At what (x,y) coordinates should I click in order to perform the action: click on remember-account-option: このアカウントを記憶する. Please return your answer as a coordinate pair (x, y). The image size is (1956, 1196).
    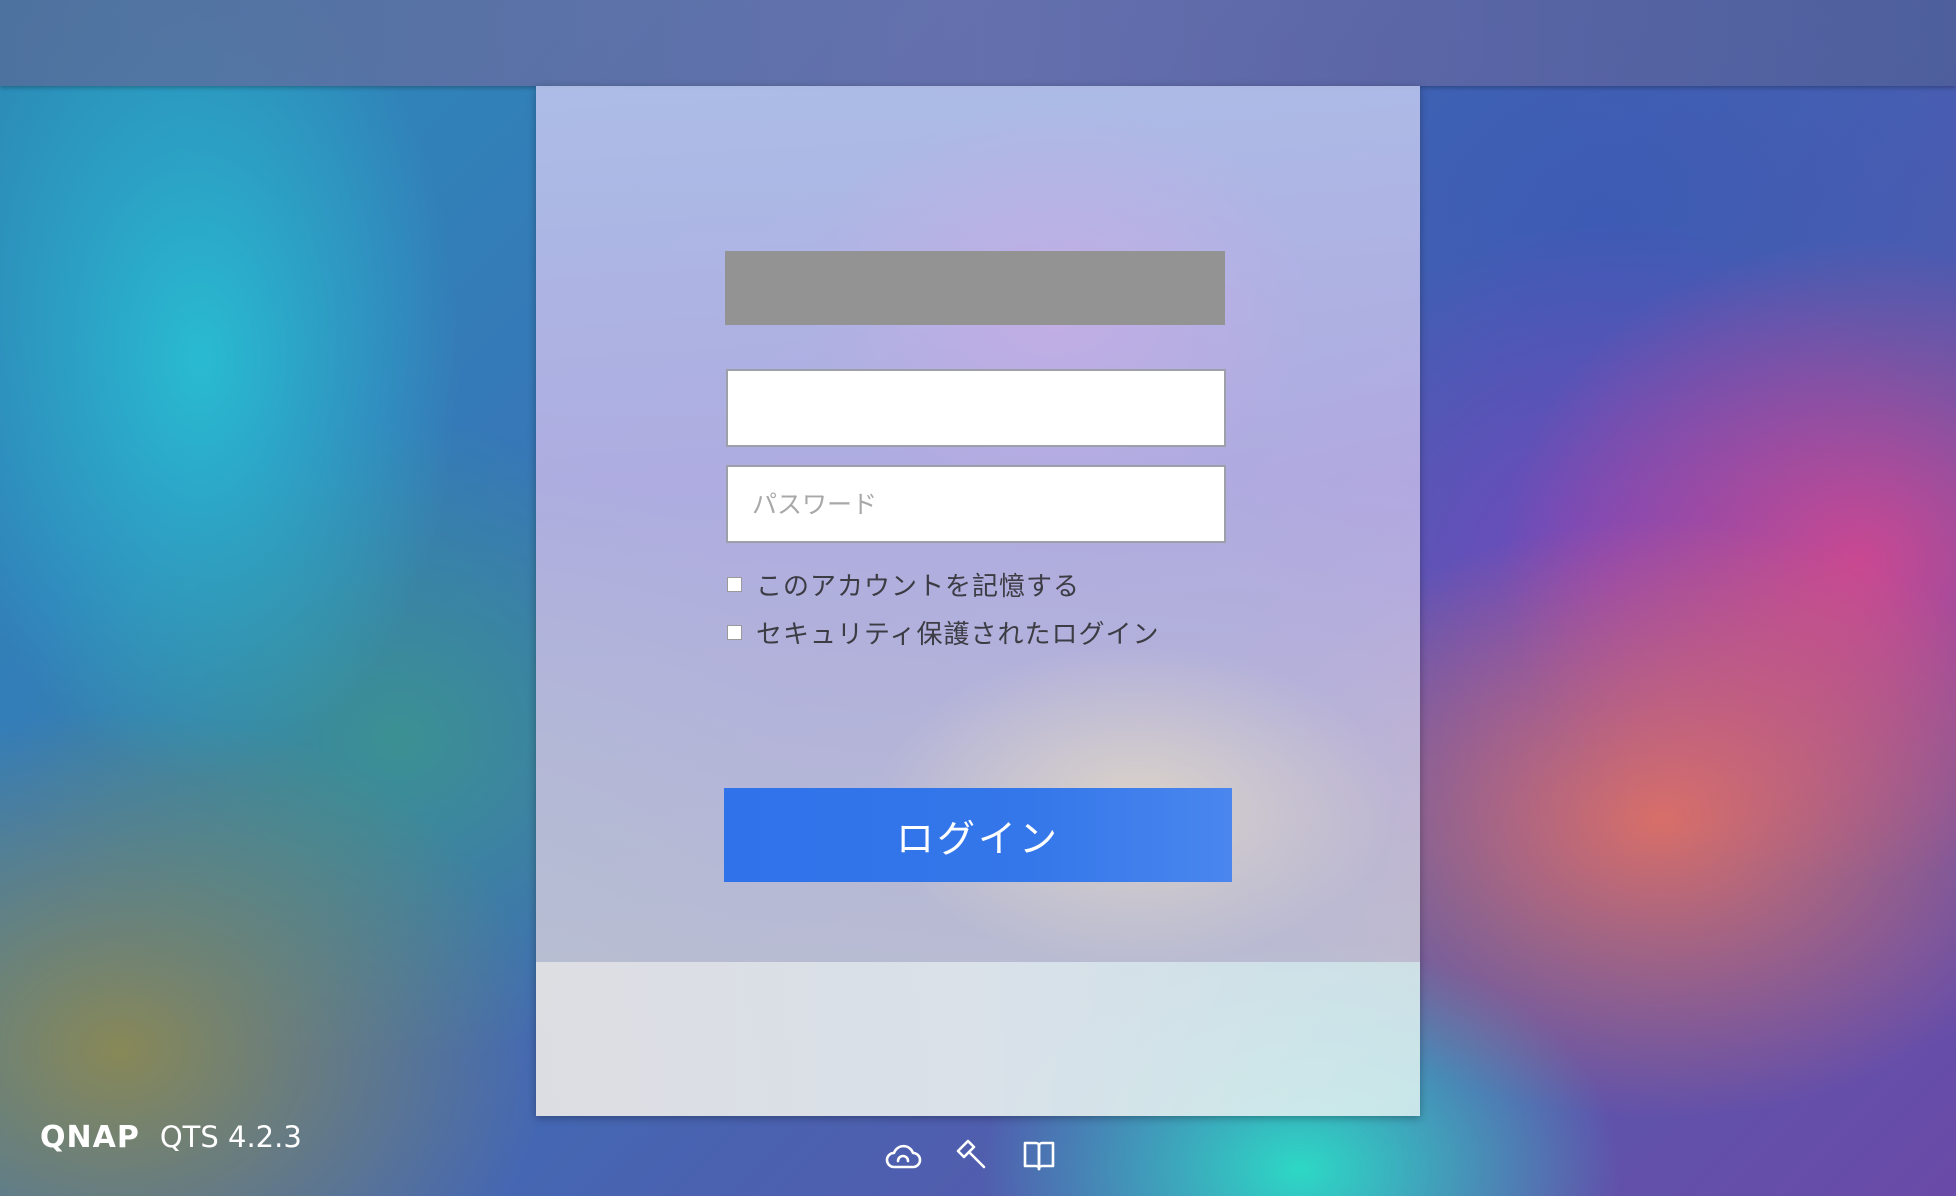
    Looking at the image, I should click on (903, 584).